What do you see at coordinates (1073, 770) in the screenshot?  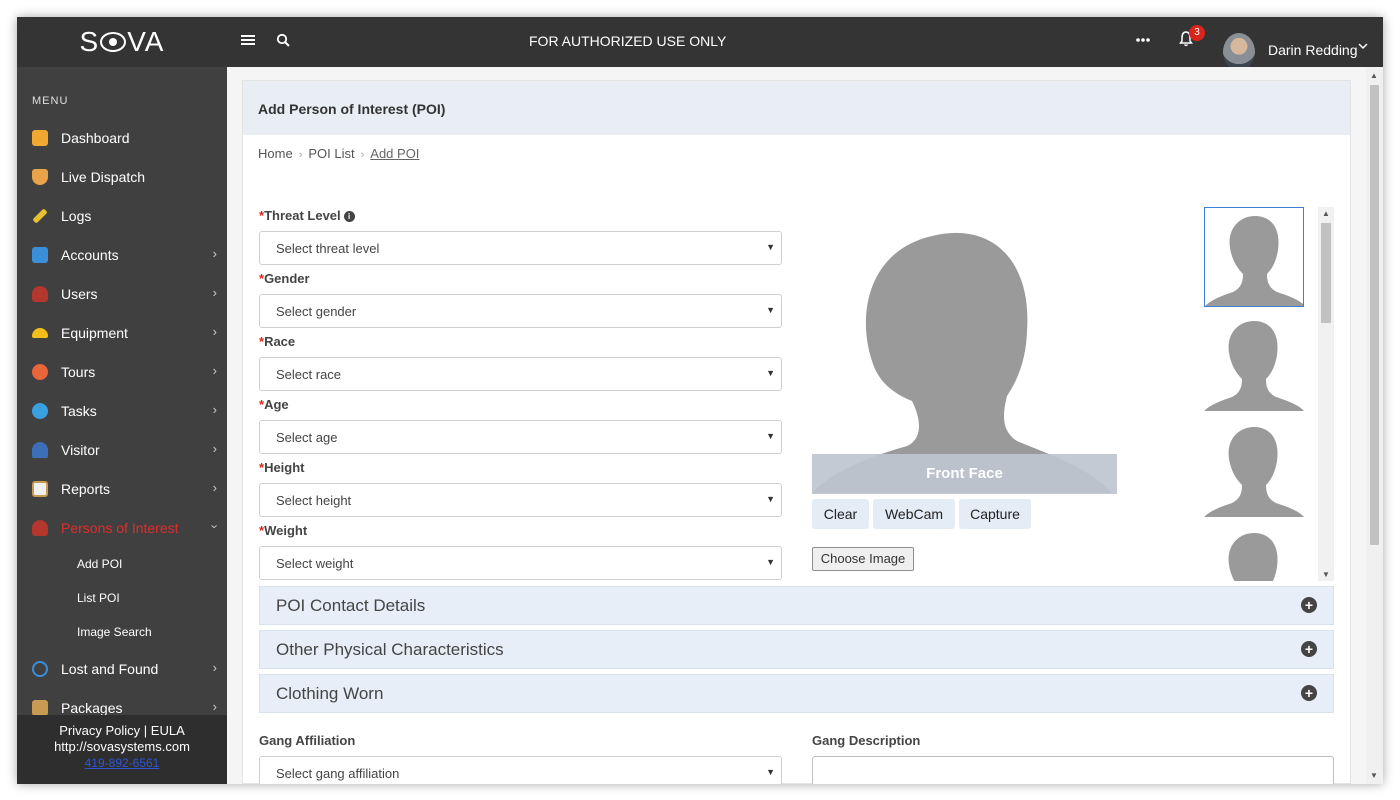 I see `gang-description-textarea` at bounding box center [1073, 770].